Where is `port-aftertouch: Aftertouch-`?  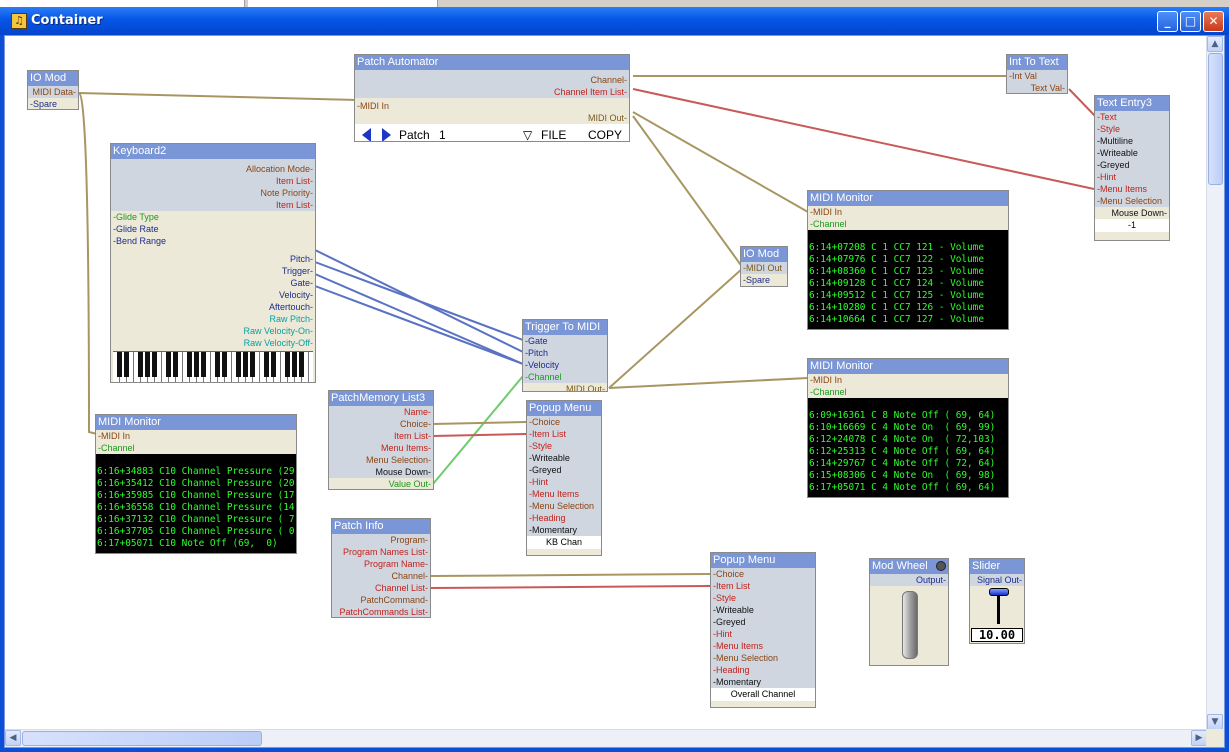 port-aftertouch: Aftertouch- is located at coordinates (213, 307).